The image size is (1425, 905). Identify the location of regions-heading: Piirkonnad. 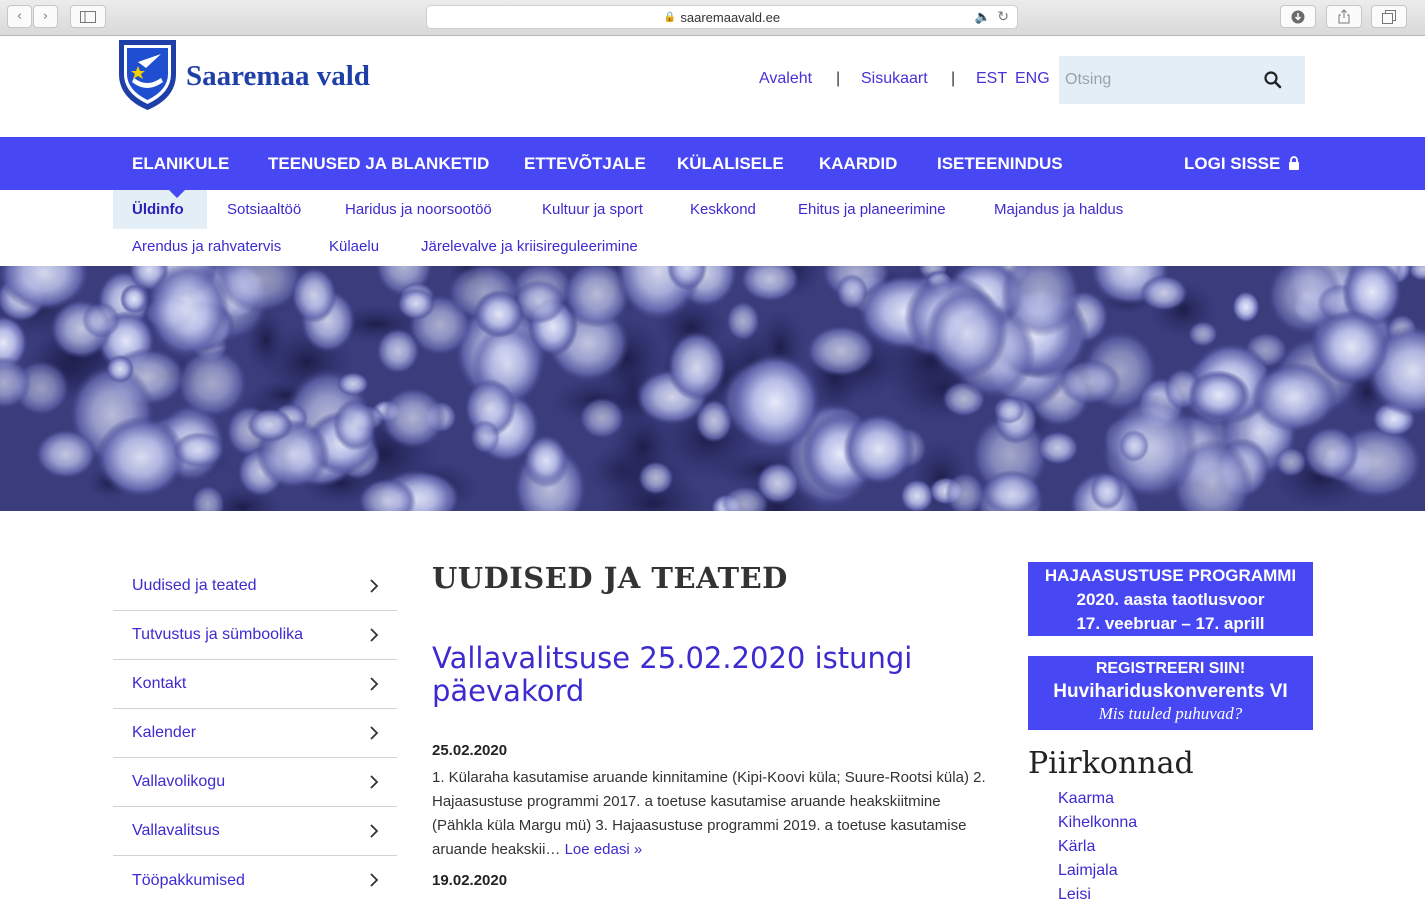
(1111, 763).